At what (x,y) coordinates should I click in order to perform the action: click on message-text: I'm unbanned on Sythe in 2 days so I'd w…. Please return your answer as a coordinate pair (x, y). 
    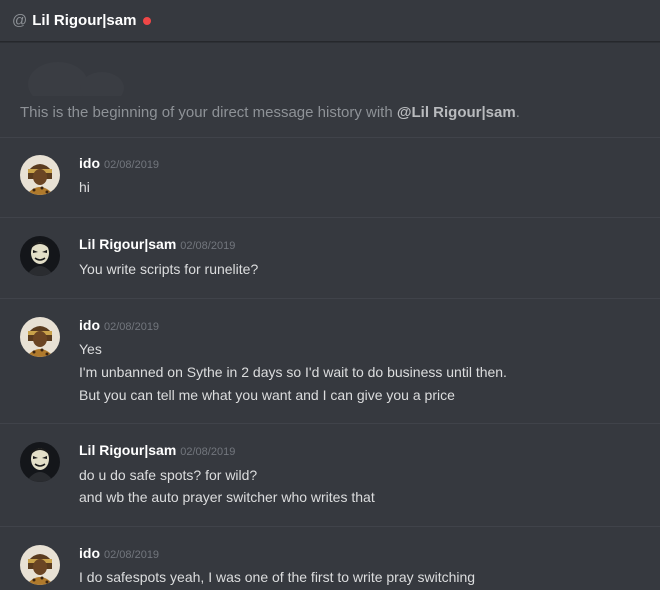
    Looking at the image, I should click on (293, 372).